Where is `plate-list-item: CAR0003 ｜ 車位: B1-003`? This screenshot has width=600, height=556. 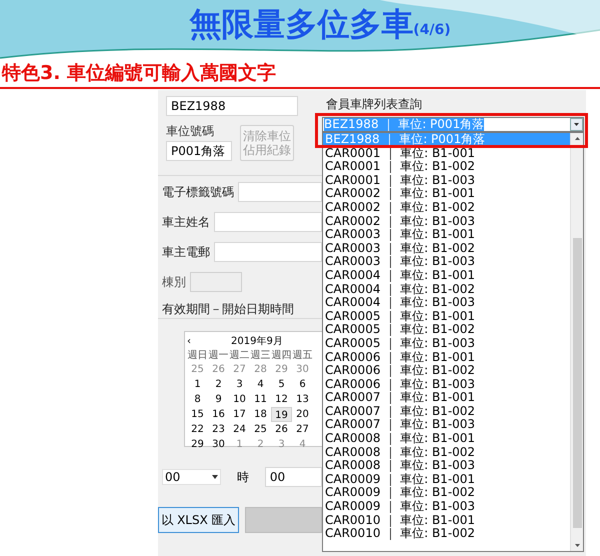
plate-list-item: CAR0003 ｜ 車位: B1-003 is located at coordinates (446, 262).